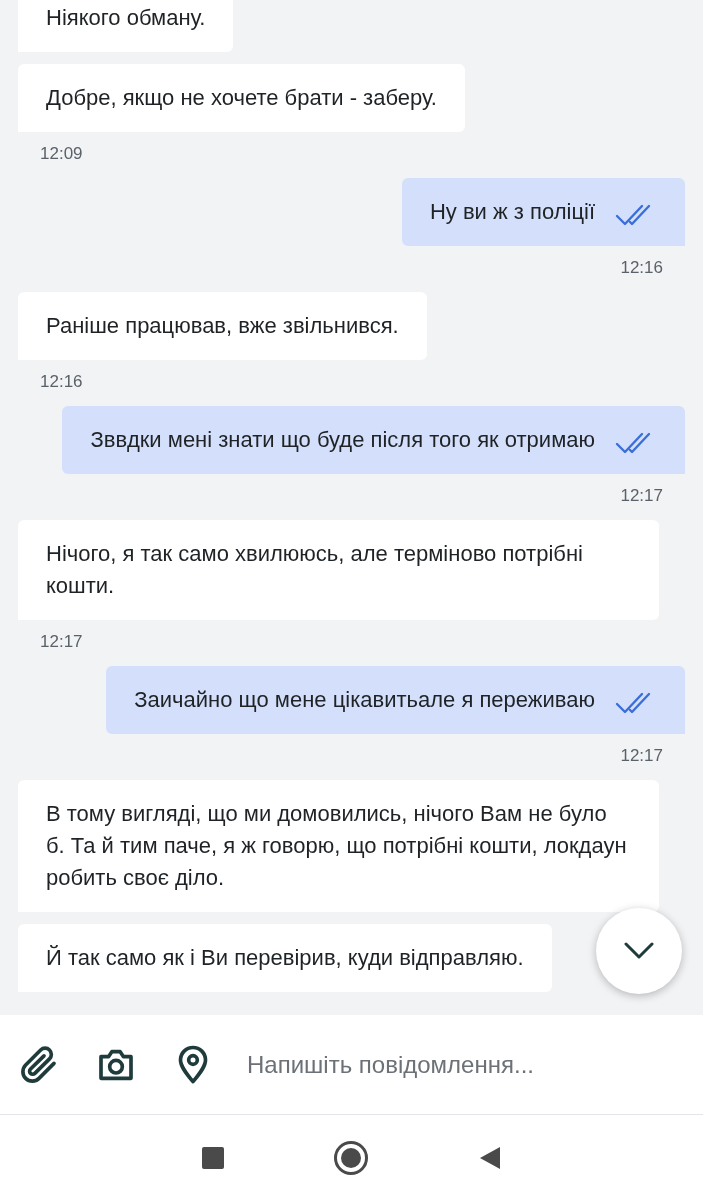 The width and height of the screenshot is (703, 1200). What do you see at coordinates (338, 570) in the screenshot?
I see `incoming-message: Нічого, я так само хвилююсь, але терміново потрібні кошти.` at bounding box center [338, 570].